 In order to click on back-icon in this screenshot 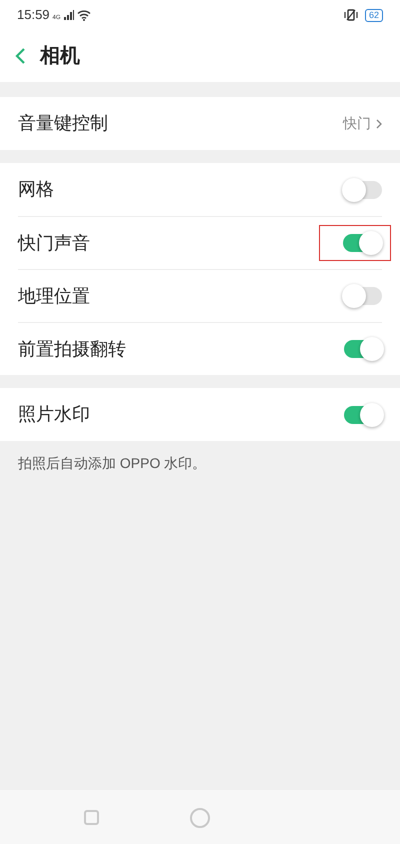, I will do `click(20, 56)`.